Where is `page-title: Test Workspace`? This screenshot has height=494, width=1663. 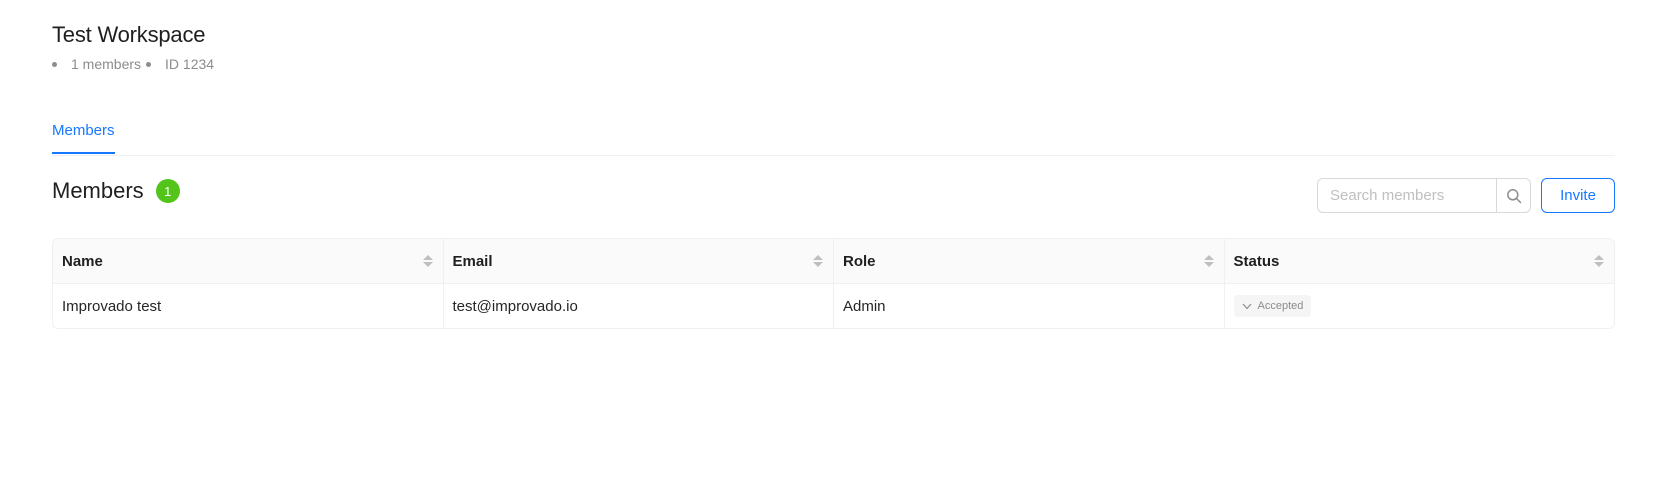
page-title: Test Workspace is located at coordinates (129, 34).